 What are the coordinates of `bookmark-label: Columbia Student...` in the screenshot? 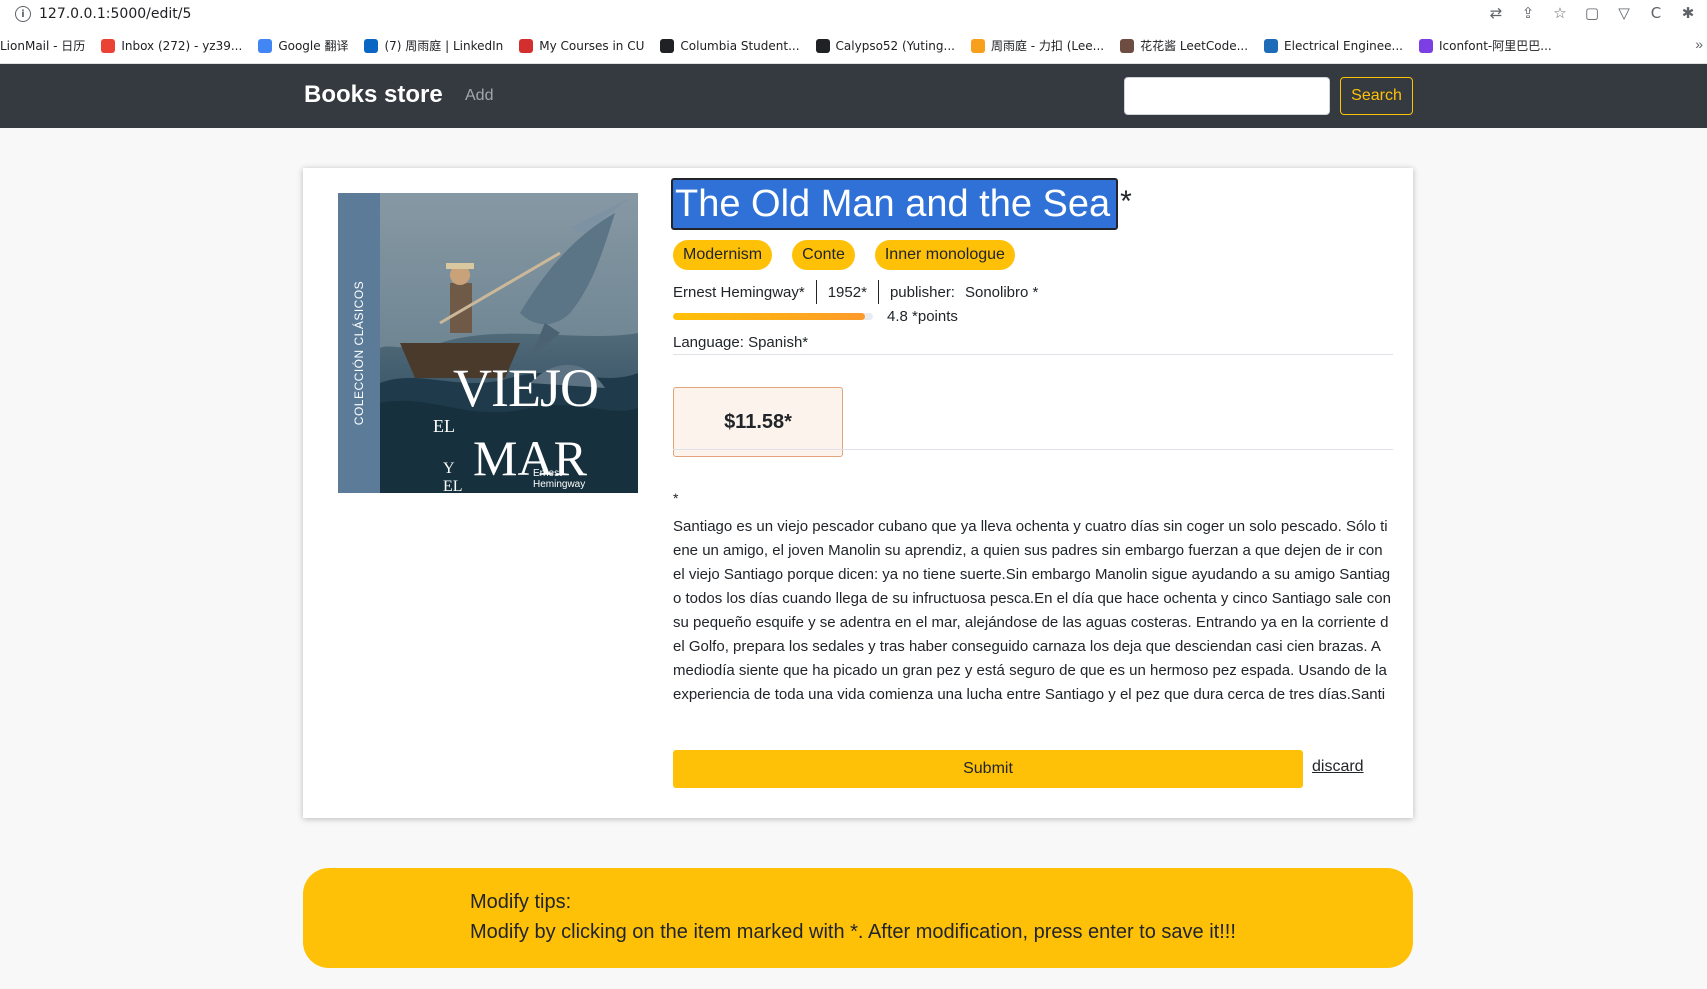 It's located at (740, 45).